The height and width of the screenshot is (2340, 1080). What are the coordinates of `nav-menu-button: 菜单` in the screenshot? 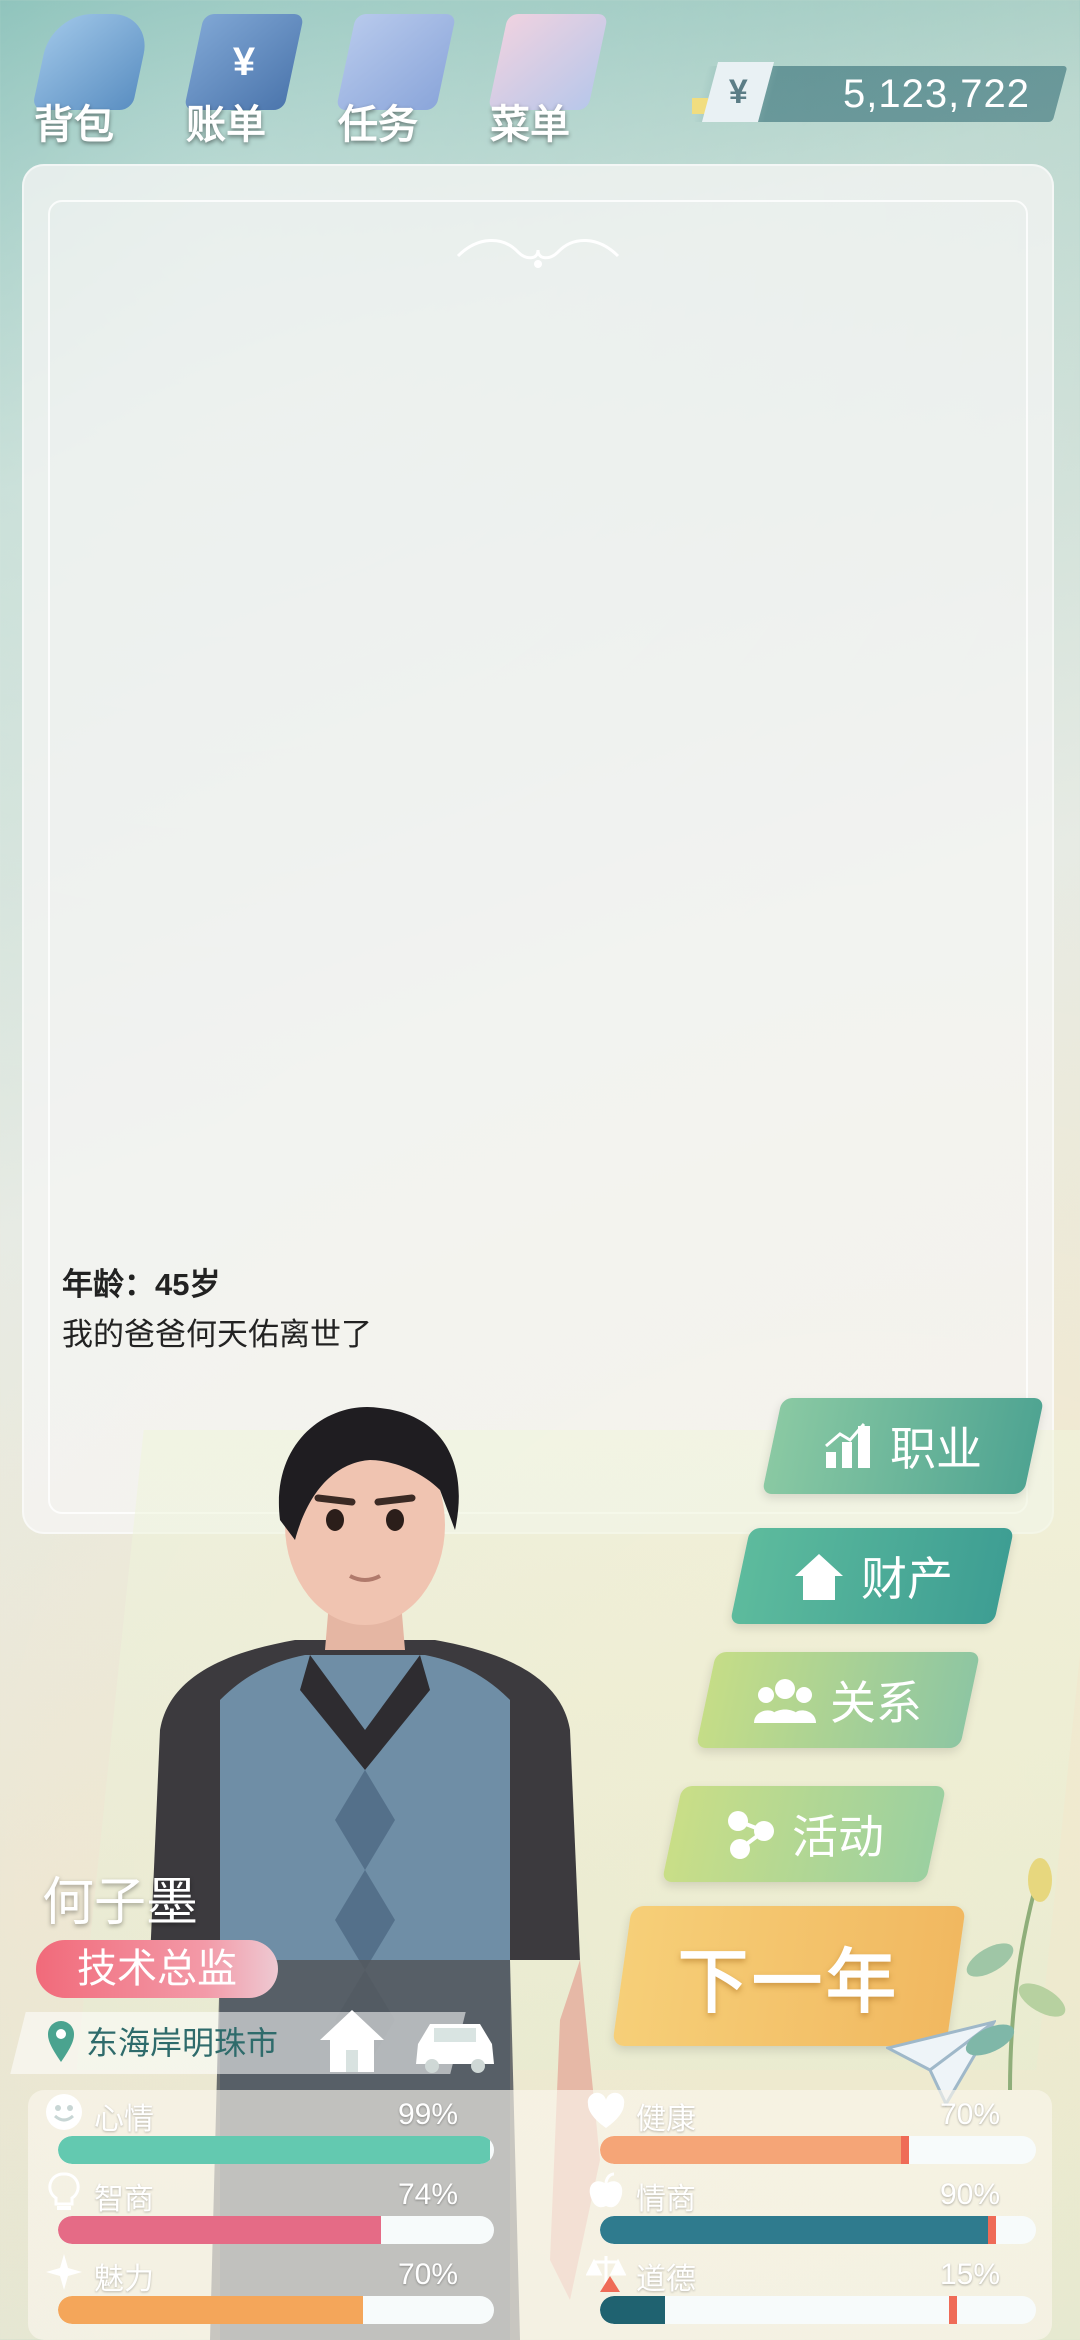 It's located at (542, 80).